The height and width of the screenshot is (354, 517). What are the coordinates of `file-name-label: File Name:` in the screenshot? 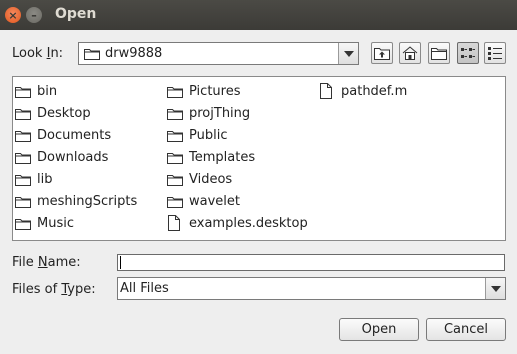 It's located at (46, 262).